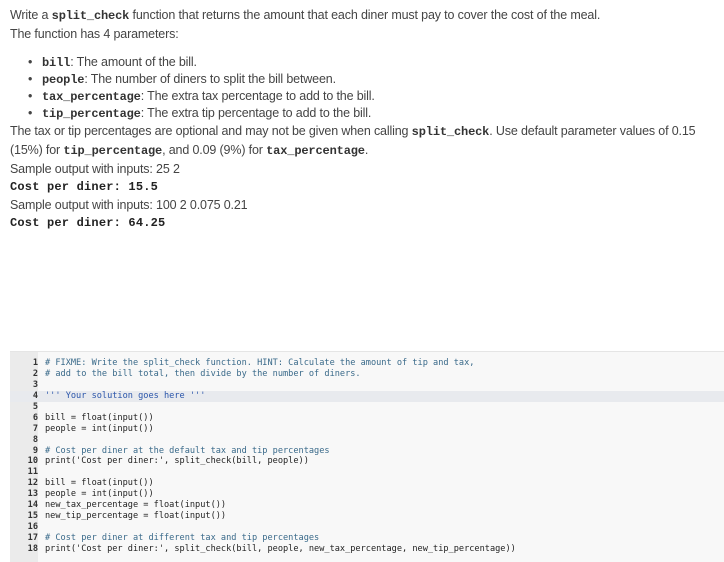  What do you see at coordinates (367, 385) in the screenshot?
I see `code-line: 3` at bounding box center [367, 385].